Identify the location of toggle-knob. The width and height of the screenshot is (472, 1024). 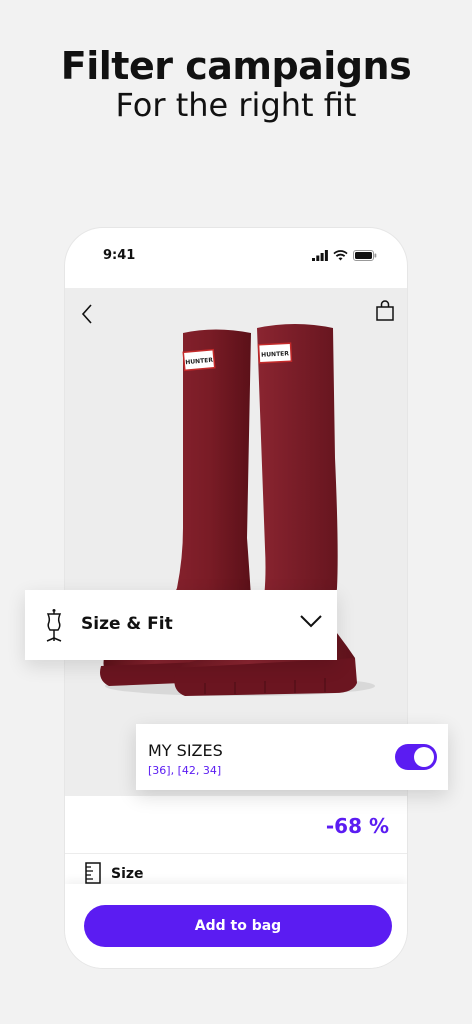
(424, 757).